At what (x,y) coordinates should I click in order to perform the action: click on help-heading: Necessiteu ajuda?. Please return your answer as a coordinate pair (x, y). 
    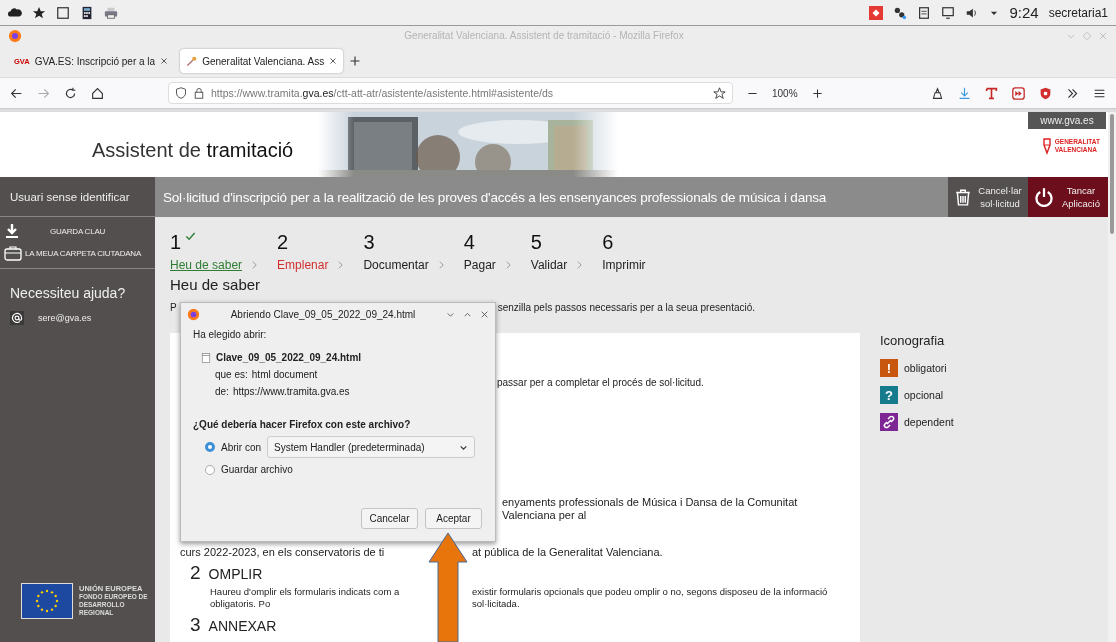
    Looking at the image, I should click on (68, 292).